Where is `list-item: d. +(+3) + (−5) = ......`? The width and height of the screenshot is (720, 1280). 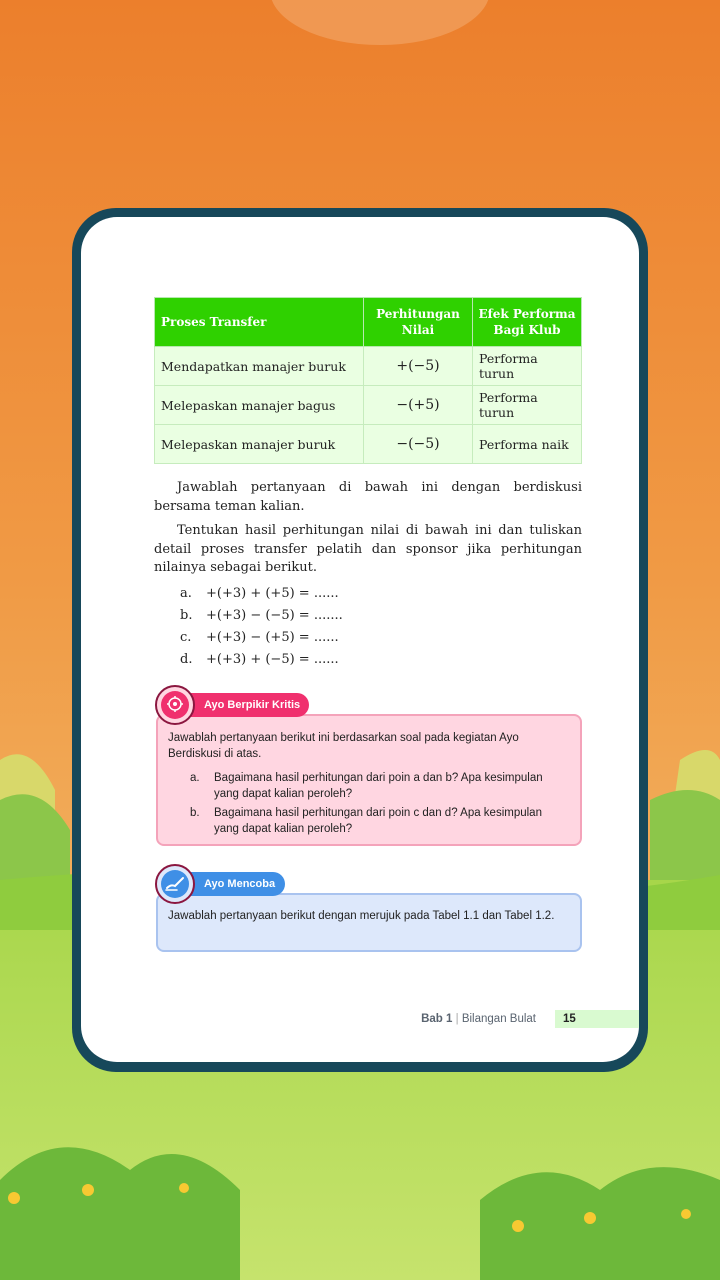
list-item: d. +(+3) + (−5) = ...... is located at coordinates (261, 660).